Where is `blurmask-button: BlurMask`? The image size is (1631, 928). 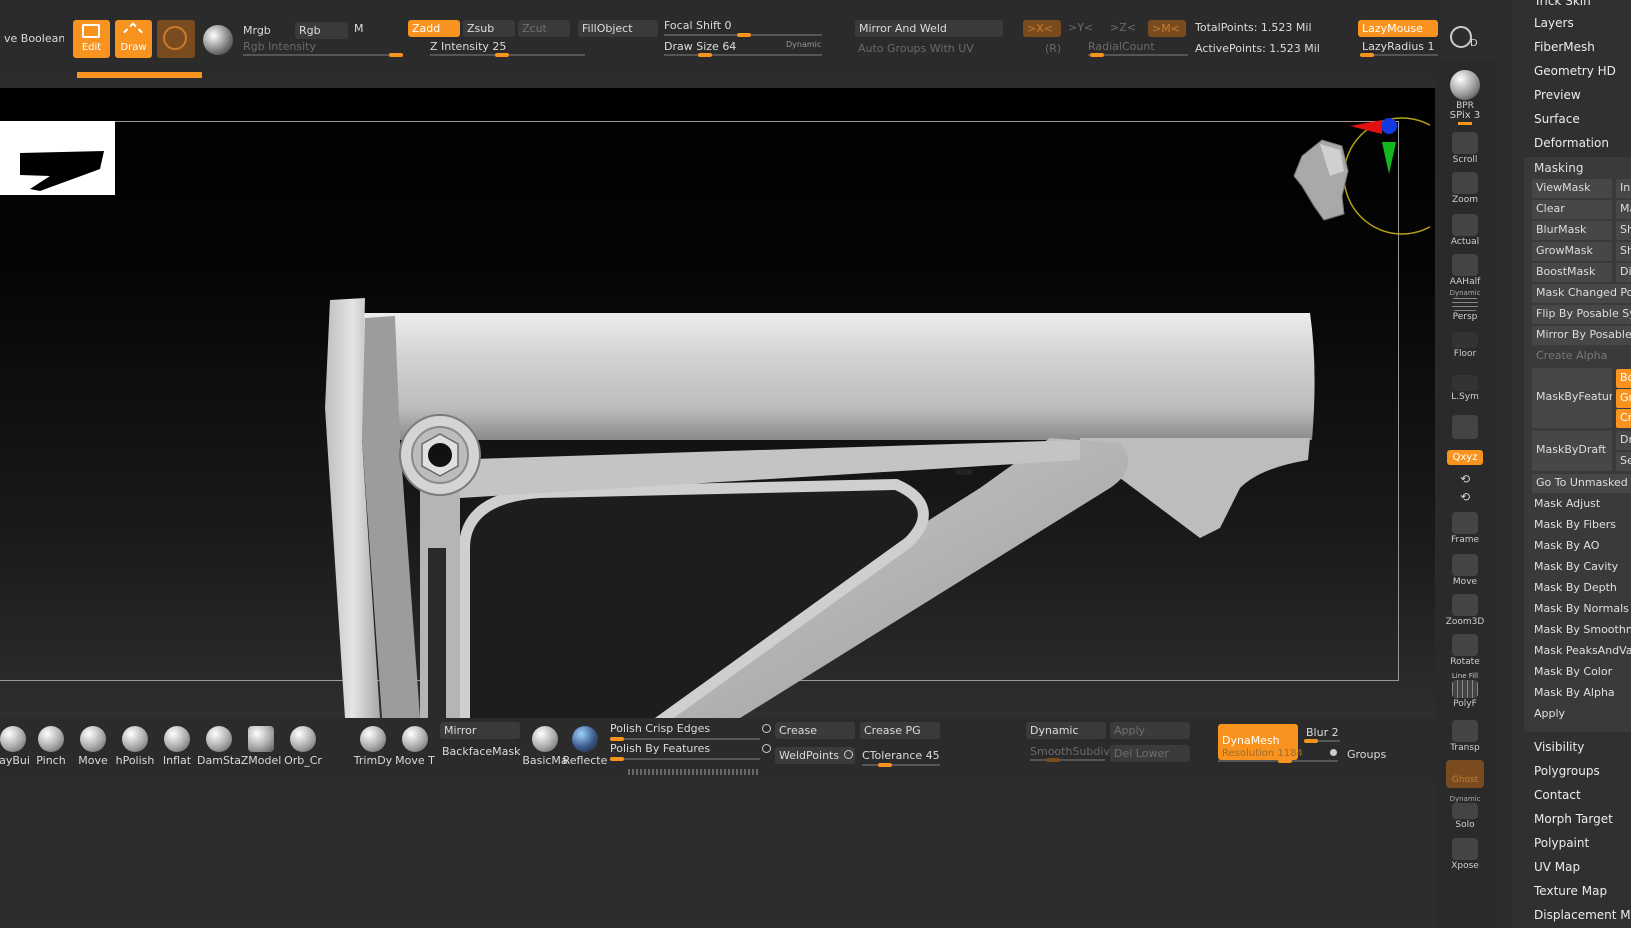
blurmask-button: BlurMask is located at coordinates (1572, 230).